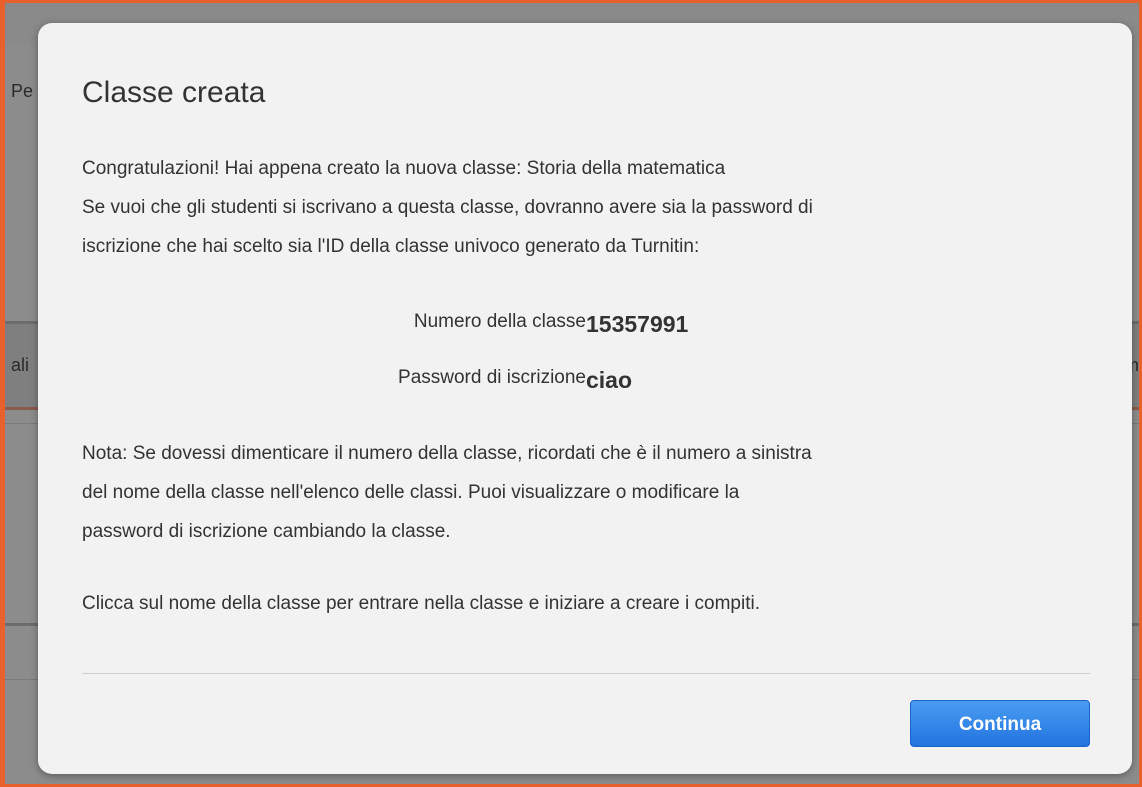 The height and width of the screenshot is (787, 1142). What do you see at coordinates (20, 365) in the screenshot?
I see `background-text: ali` at bounding box center [20, 365].